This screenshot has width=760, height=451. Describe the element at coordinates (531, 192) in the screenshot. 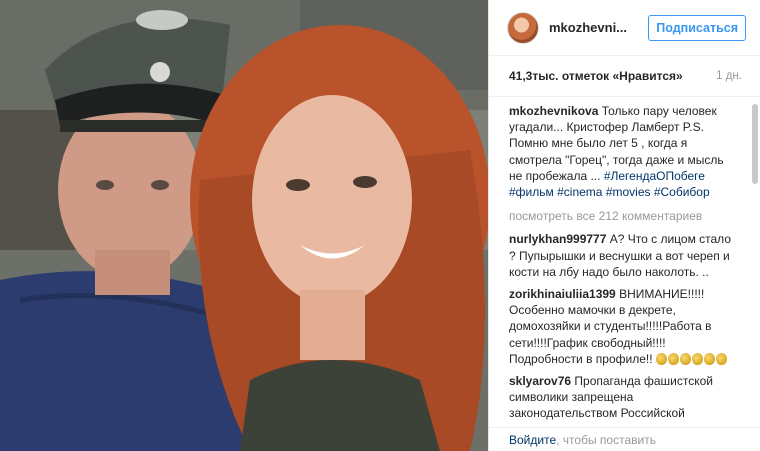

I see `hashtag-link: #фильм` at that location.